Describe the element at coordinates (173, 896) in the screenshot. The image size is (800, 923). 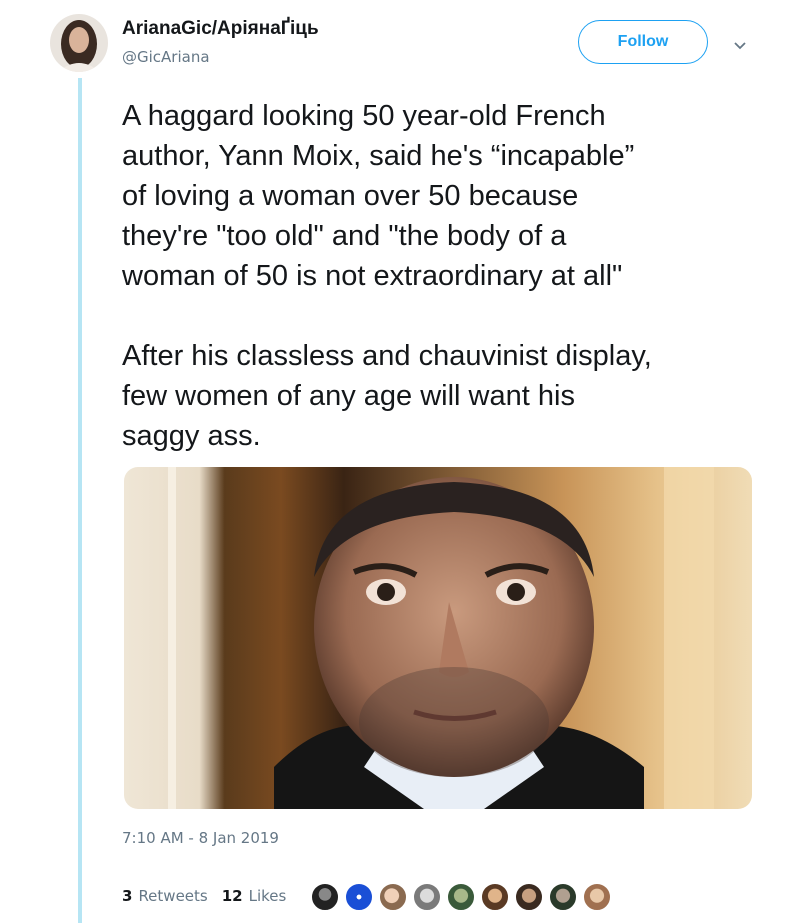
I see `retweets-label: Retweets` at that location.